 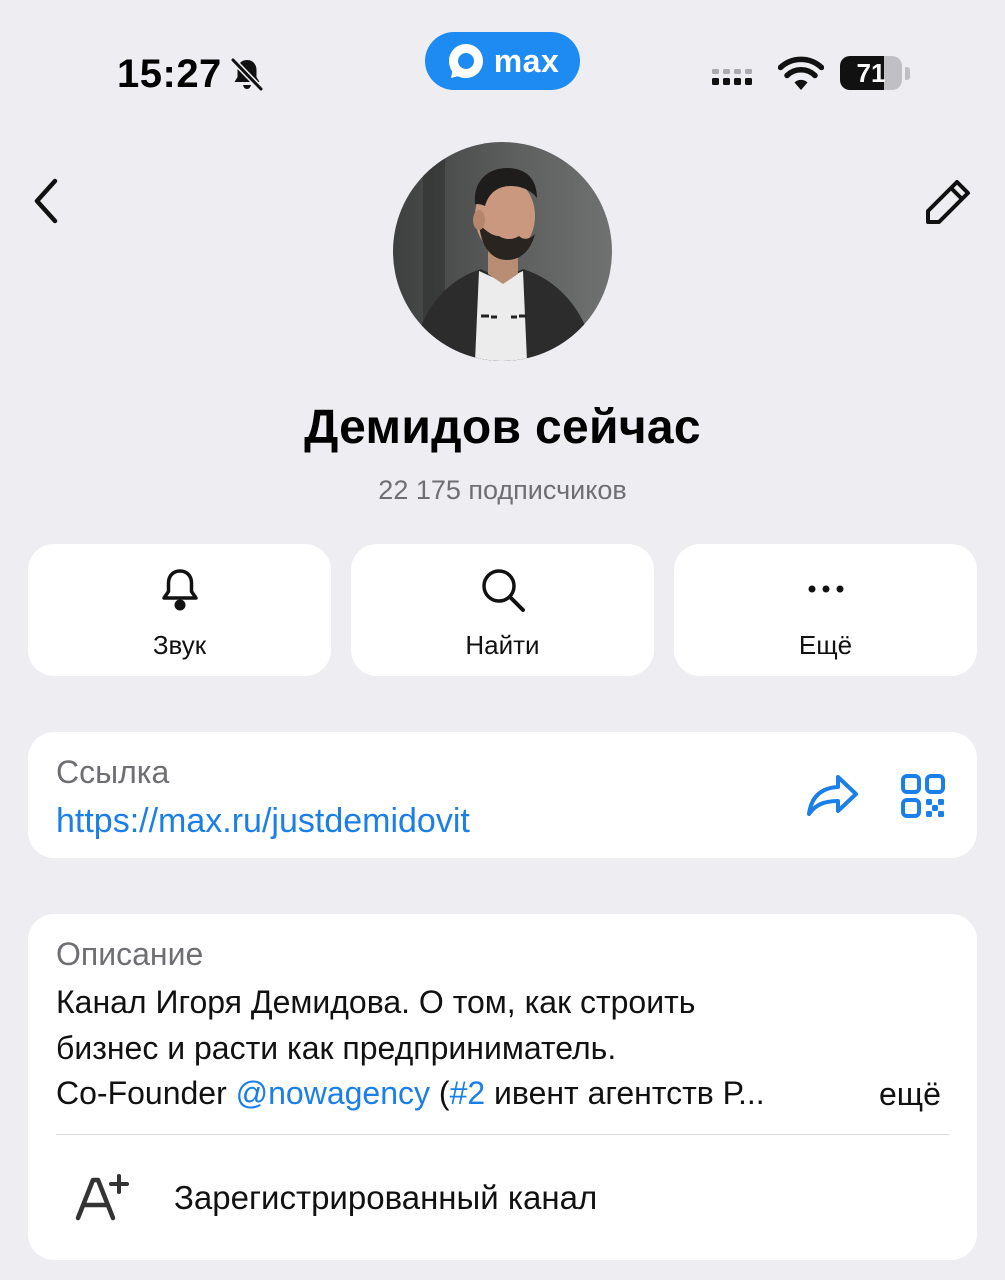 I want to click on search-button: Найти, so click(x=502, y=610).